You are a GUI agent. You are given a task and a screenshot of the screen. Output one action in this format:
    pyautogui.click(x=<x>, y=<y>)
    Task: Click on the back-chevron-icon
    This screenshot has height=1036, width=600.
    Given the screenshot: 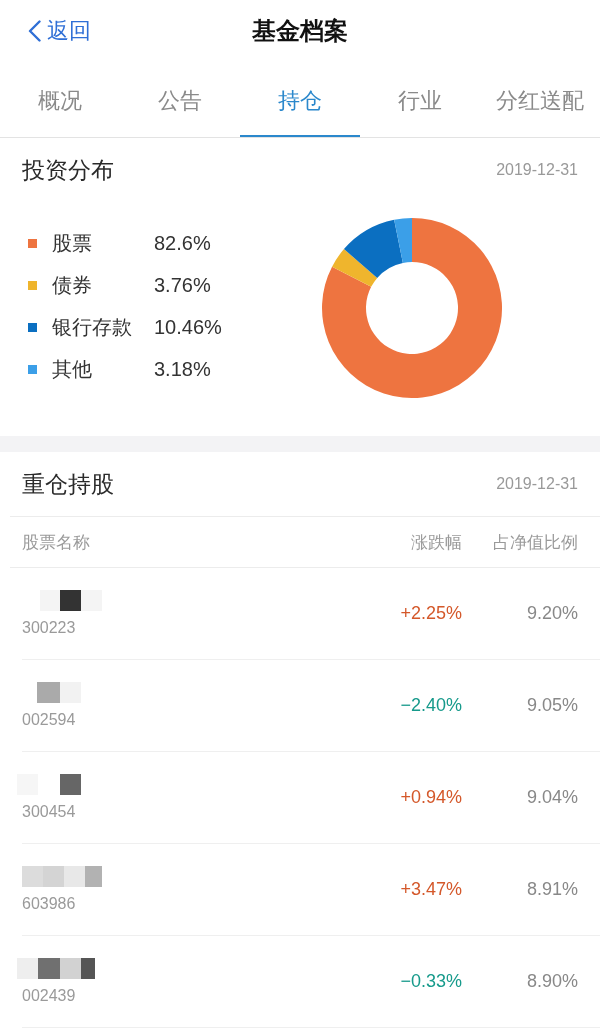 What is the action you would take?
    pyautogui.click(x=34, y=31)
    